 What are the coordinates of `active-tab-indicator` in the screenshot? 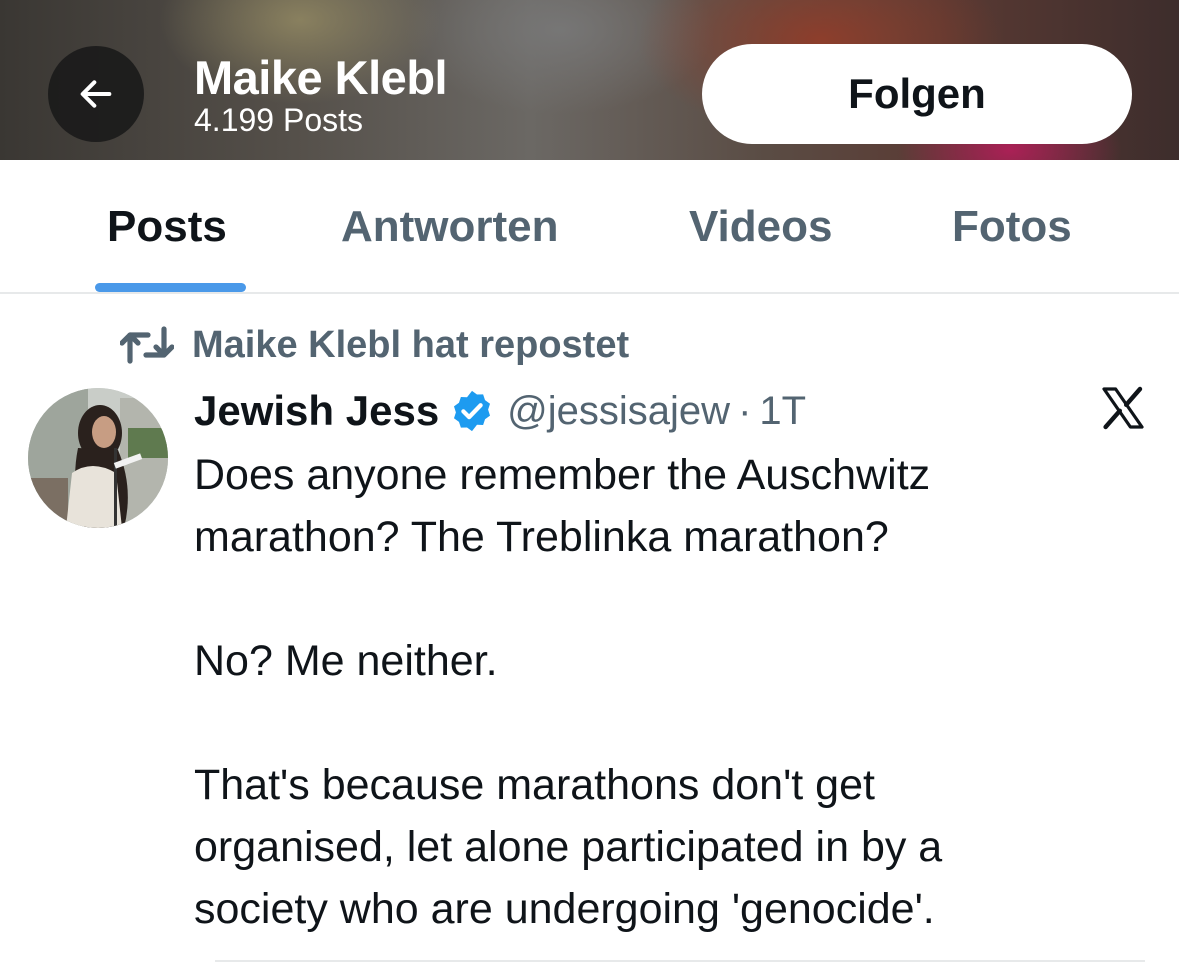 It's located at (170, 287).